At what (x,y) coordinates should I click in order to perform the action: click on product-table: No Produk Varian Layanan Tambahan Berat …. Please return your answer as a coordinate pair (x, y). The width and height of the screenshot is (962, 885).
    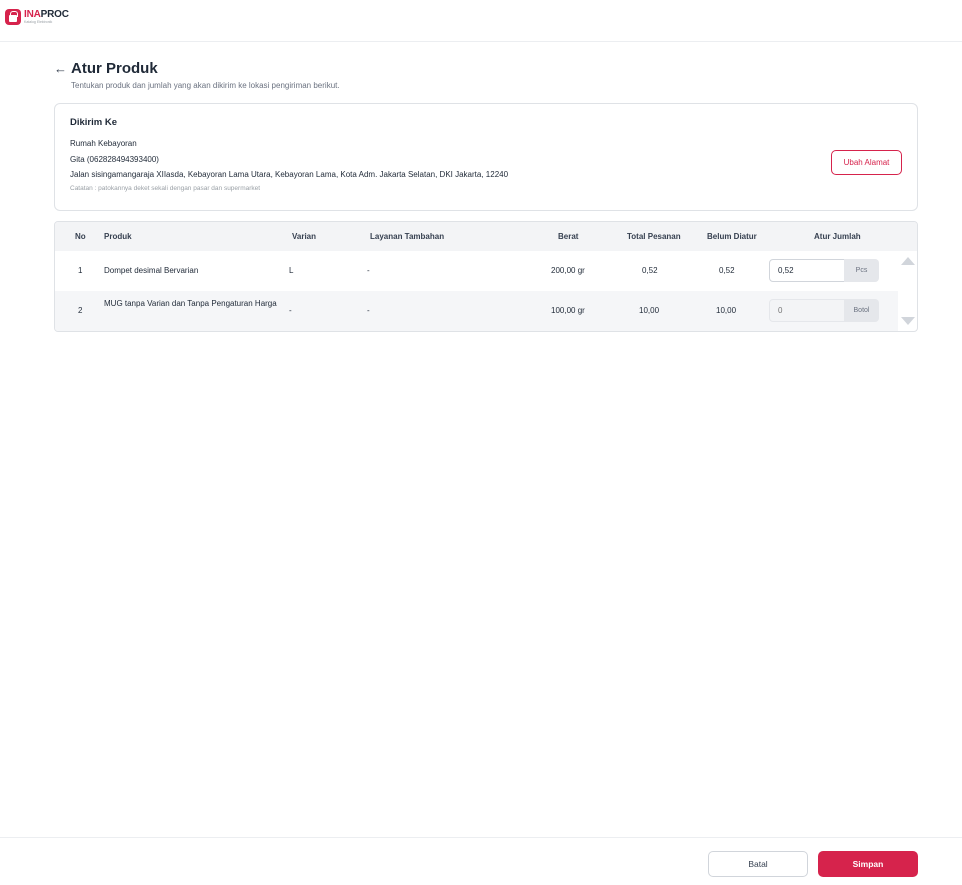
    Looking at the image, I should click on (486, 276).